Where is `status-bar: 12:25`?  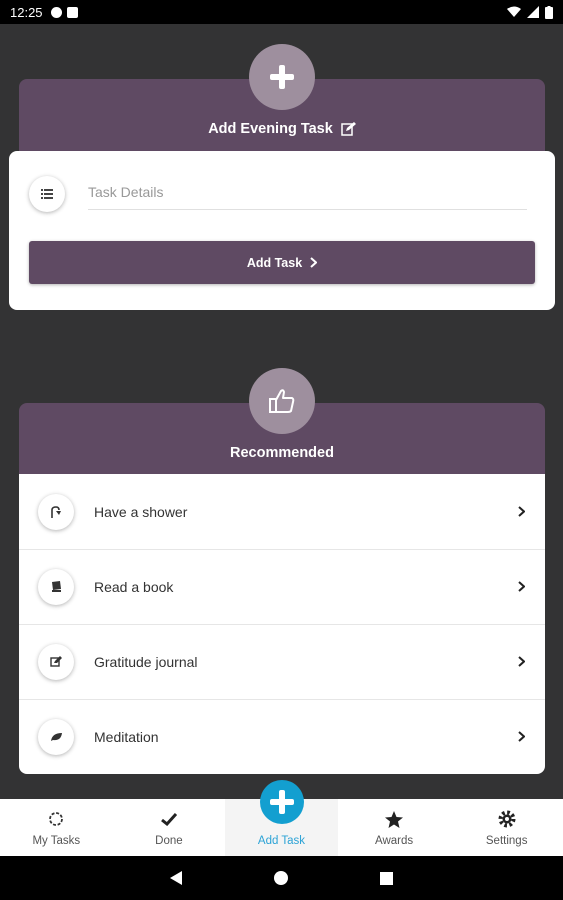 status-bar: 12:25 is located at coordinates (281, 12).